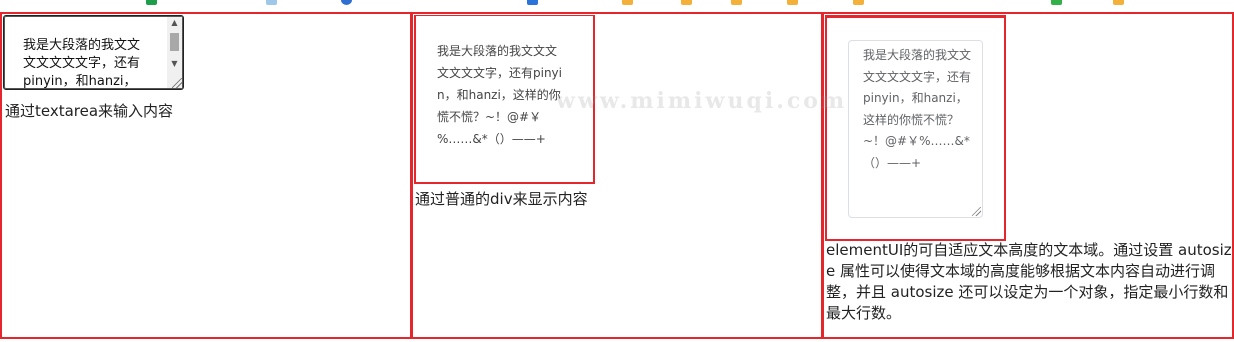  What do you see at coordinates (271, 2) in the screenshot?
I see `blue-page-icon` at bounding box center [271, 2].